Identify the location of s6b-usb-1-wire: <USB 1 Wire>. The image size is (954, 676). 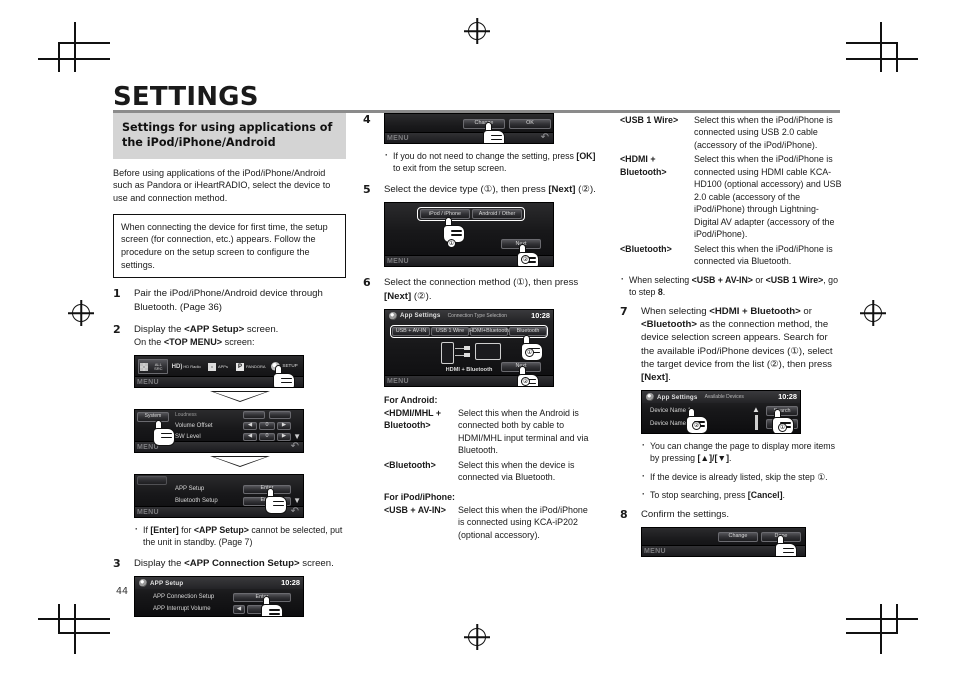
(794, 279).